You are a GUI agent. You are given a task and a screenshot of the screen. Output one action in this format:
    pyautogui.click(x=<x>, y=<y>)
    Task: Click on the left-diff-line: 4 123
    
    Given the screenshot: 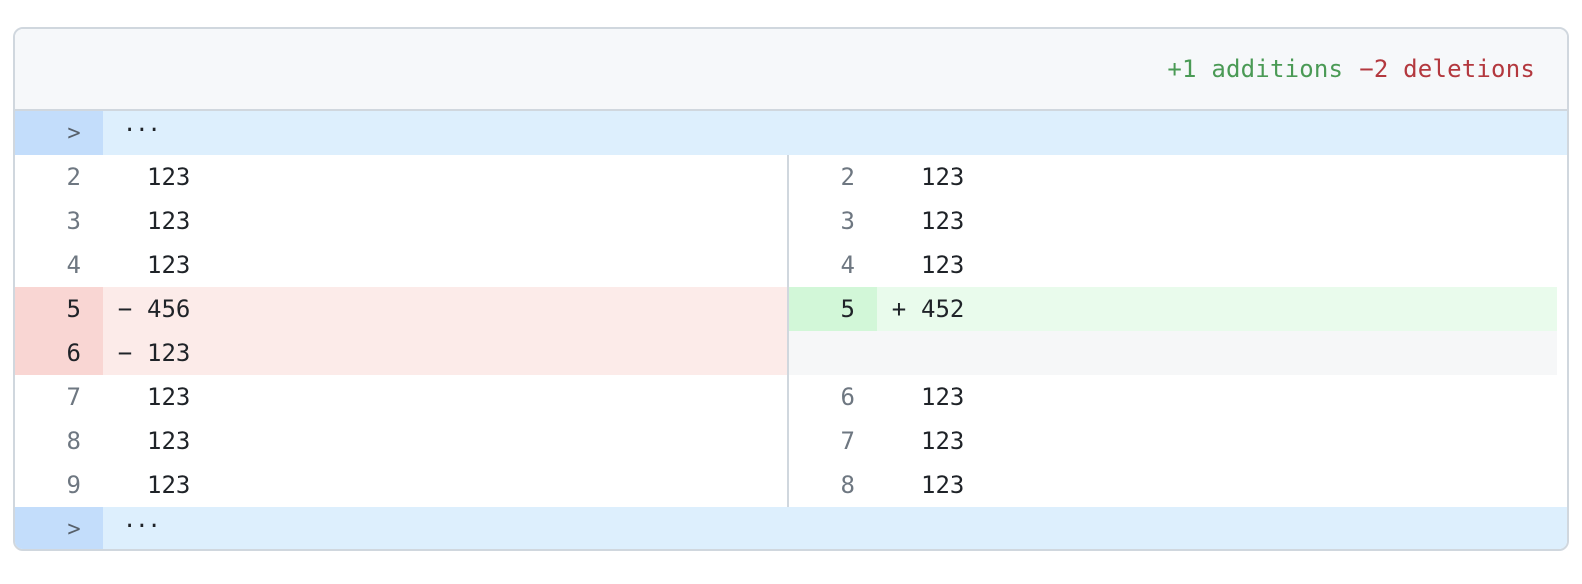 What is the action you would take?
    pyautogui.click(x=401, y=265)
    